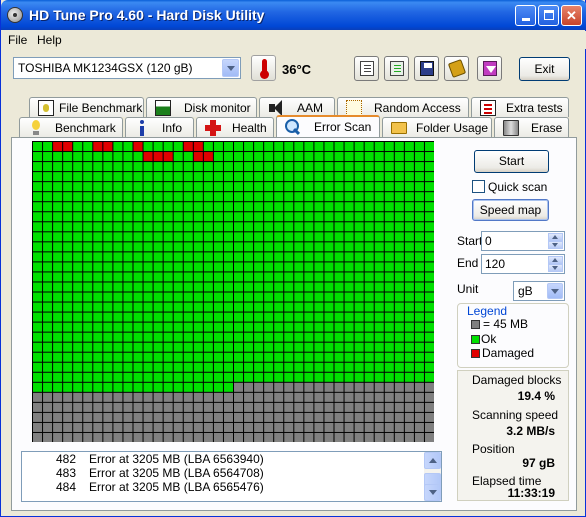 Image resolution: width=586 pixels, height=517 pixels. Describe the element at coordinates (432, 476) in the screenshot. I see `log-scrollbar` at that location.